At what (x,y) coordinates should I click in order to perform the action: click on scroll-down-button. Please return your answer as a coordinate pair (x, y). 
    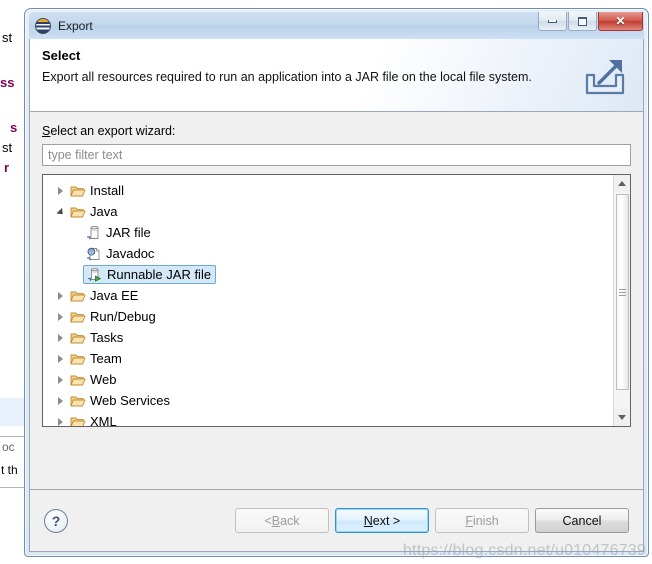
    Looking at the image, I should click on (621, 417).